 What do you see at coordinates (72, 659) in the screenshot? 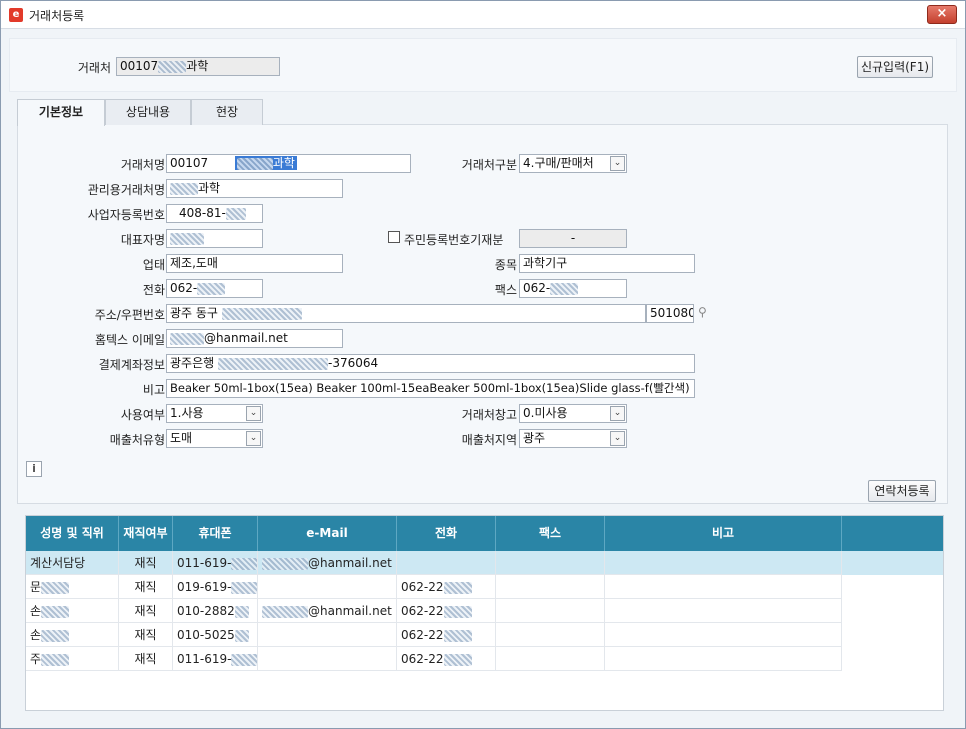
I see `cell-name: 주` at bounding box center [72, 659].